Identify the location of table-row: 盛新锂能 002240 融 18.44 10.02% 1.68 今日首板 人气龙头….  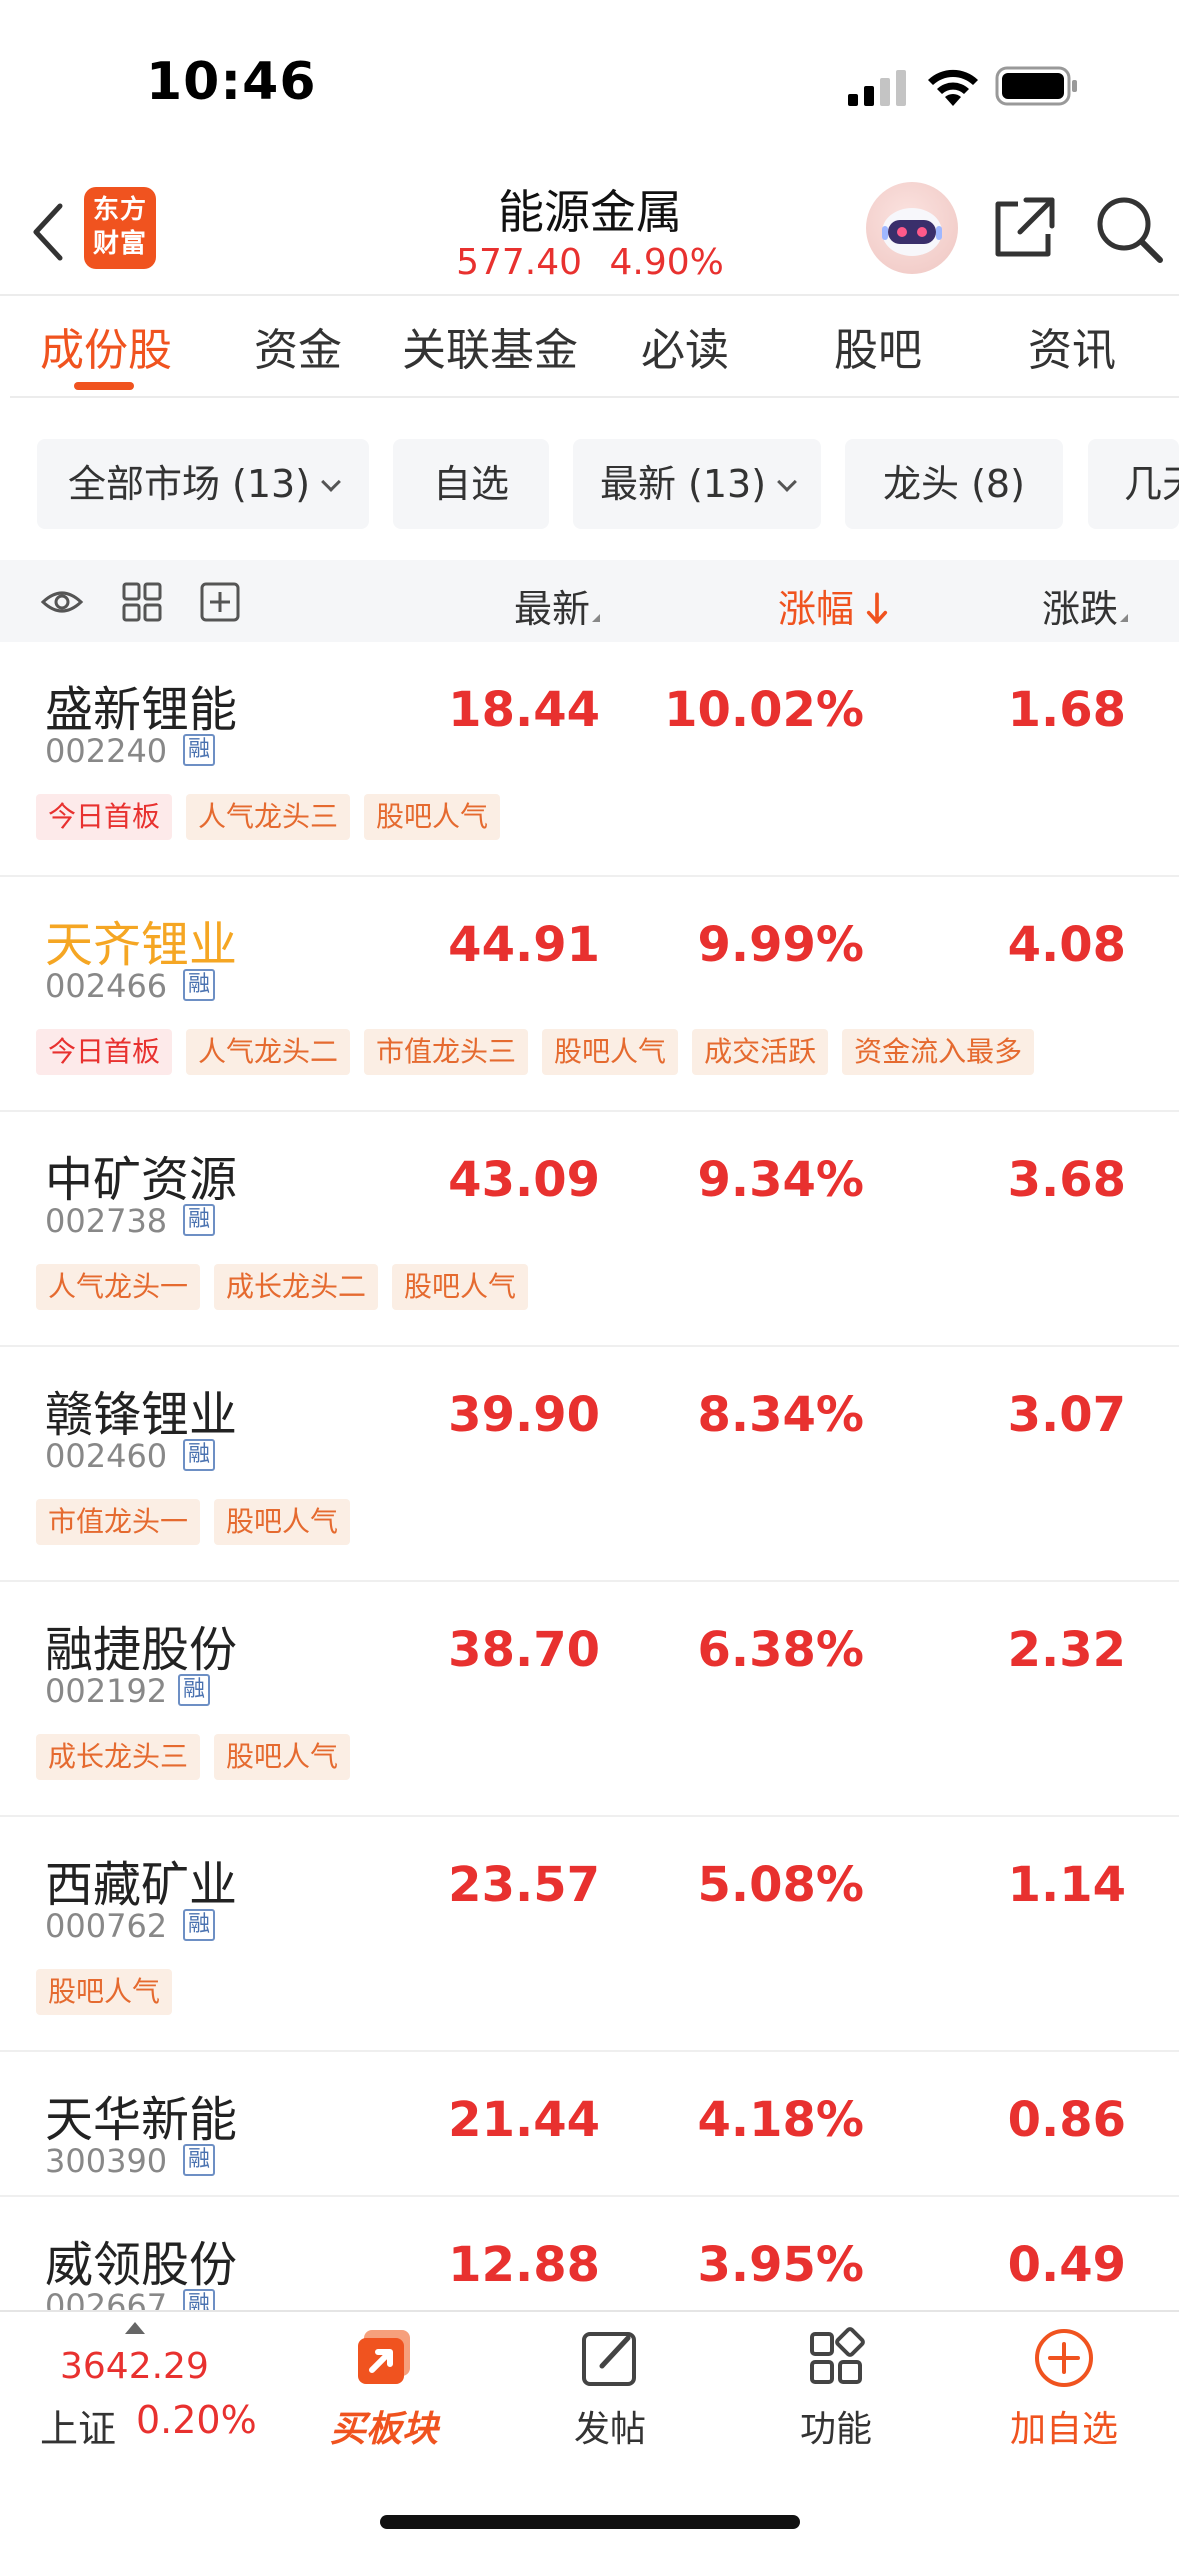
(589, 759).